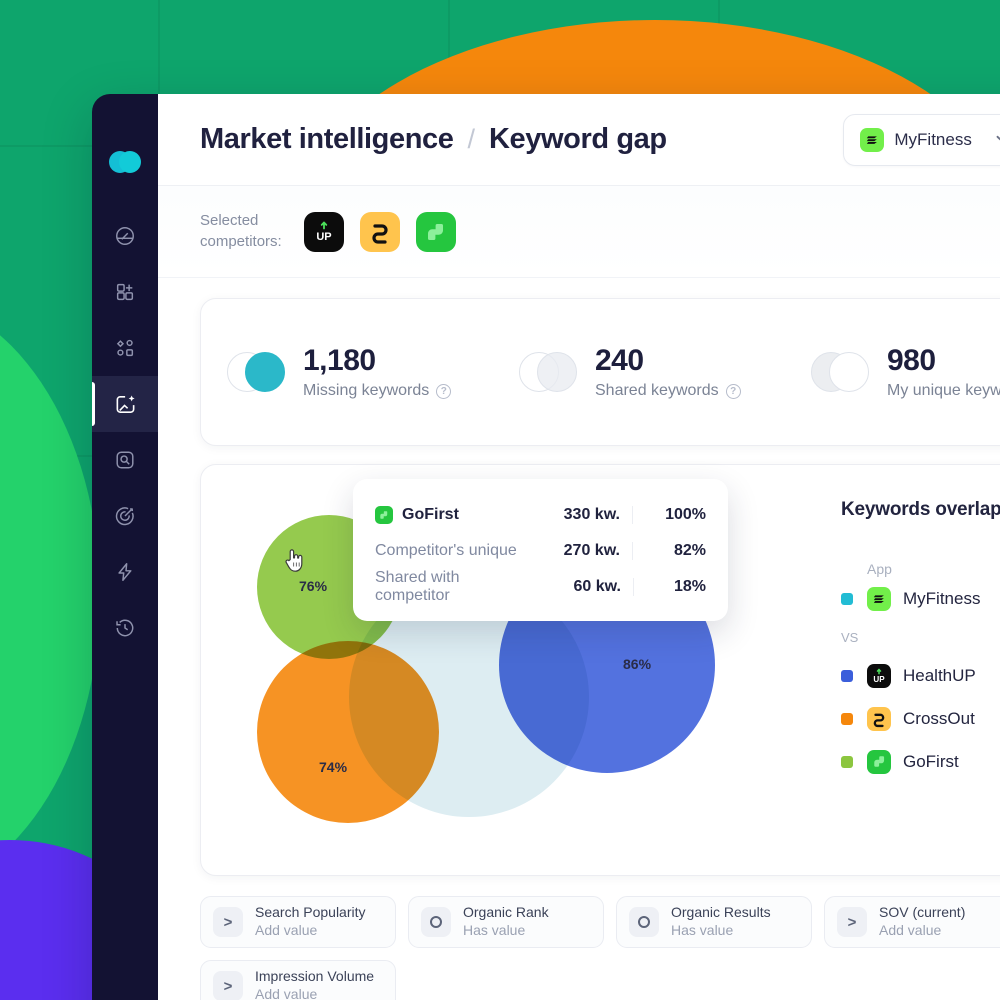 The height and width of the screenshot is (1000, 1000). I want to click on nodes-network-icon, so click(125, 348).